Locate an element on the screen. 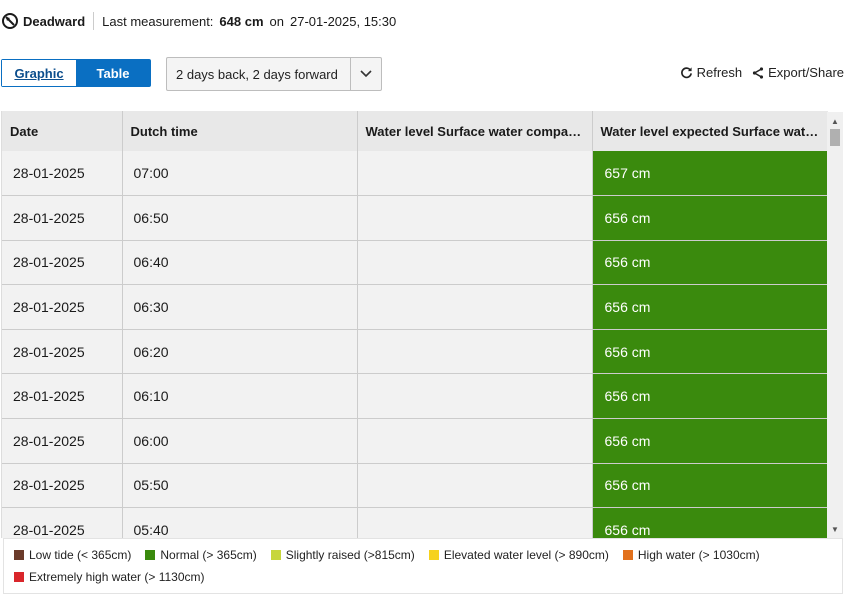 Image resolution: width=855 pixels, height=601 pixels. table-row: 28-01-2025 06:20 656 cm is located at coordinates (415, 352).